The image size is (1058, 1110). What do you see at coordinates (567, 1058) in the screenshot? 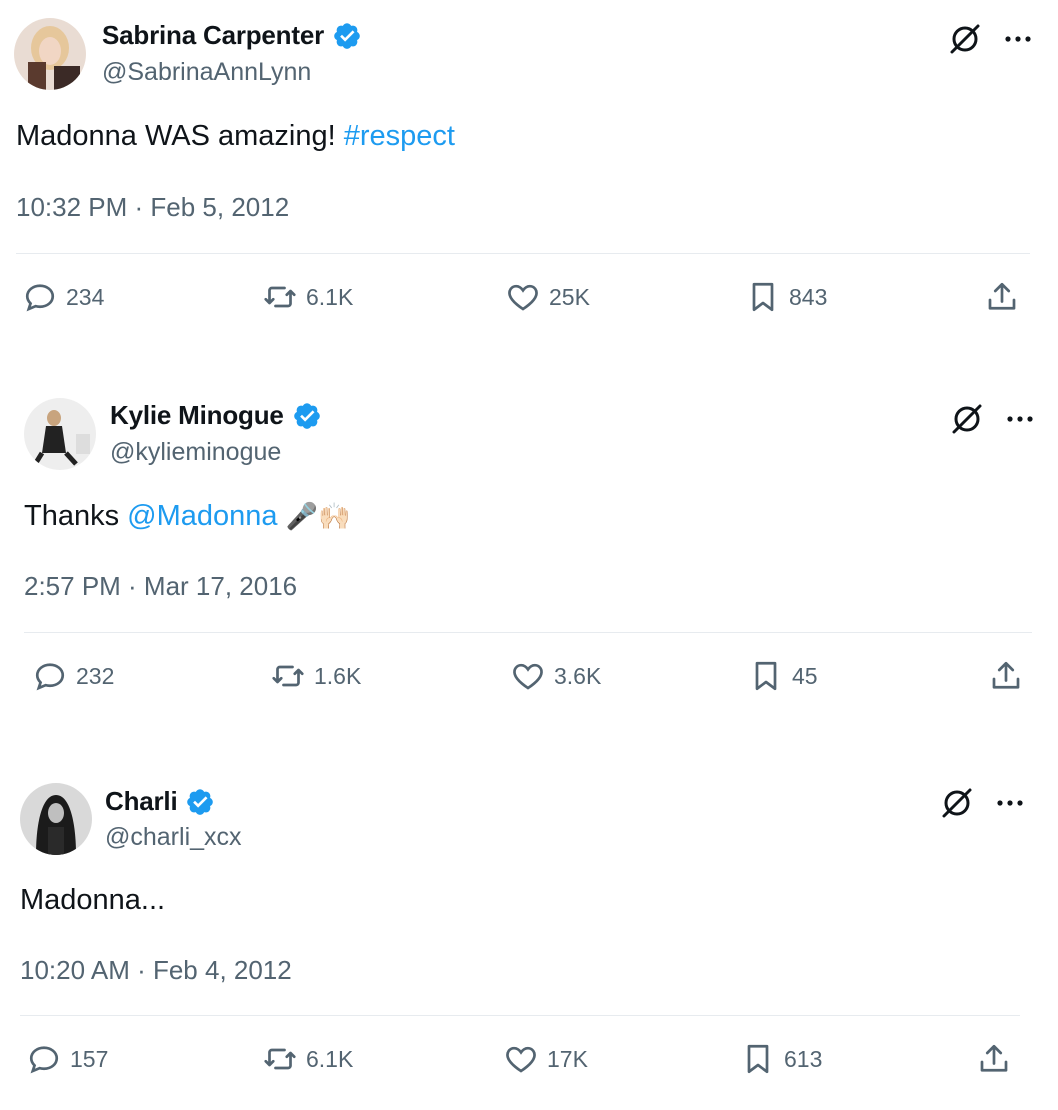
I see `like-count: 17K` at bounding box center [567, 1058].